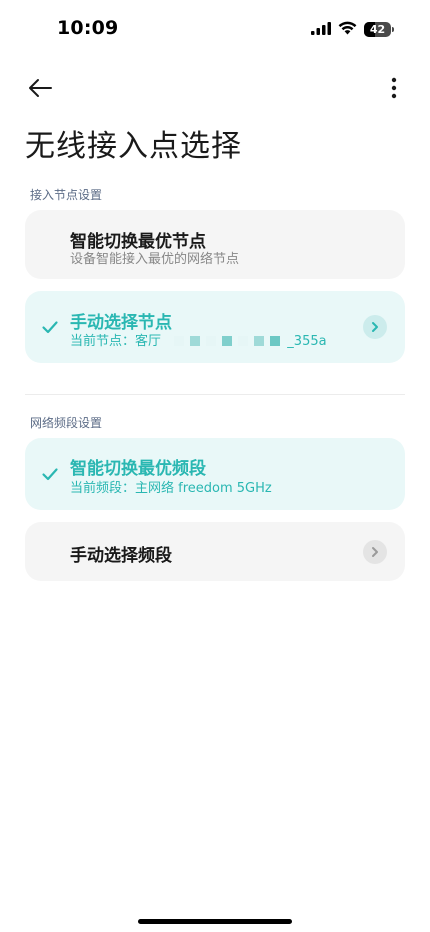 The image size is (430, 932). What do you see at coordinates (171, 488) in the screenshot?
I see `option-subtitle: 当前频段：主网络 freedom 5GHz` at bounding box center [171, 488].